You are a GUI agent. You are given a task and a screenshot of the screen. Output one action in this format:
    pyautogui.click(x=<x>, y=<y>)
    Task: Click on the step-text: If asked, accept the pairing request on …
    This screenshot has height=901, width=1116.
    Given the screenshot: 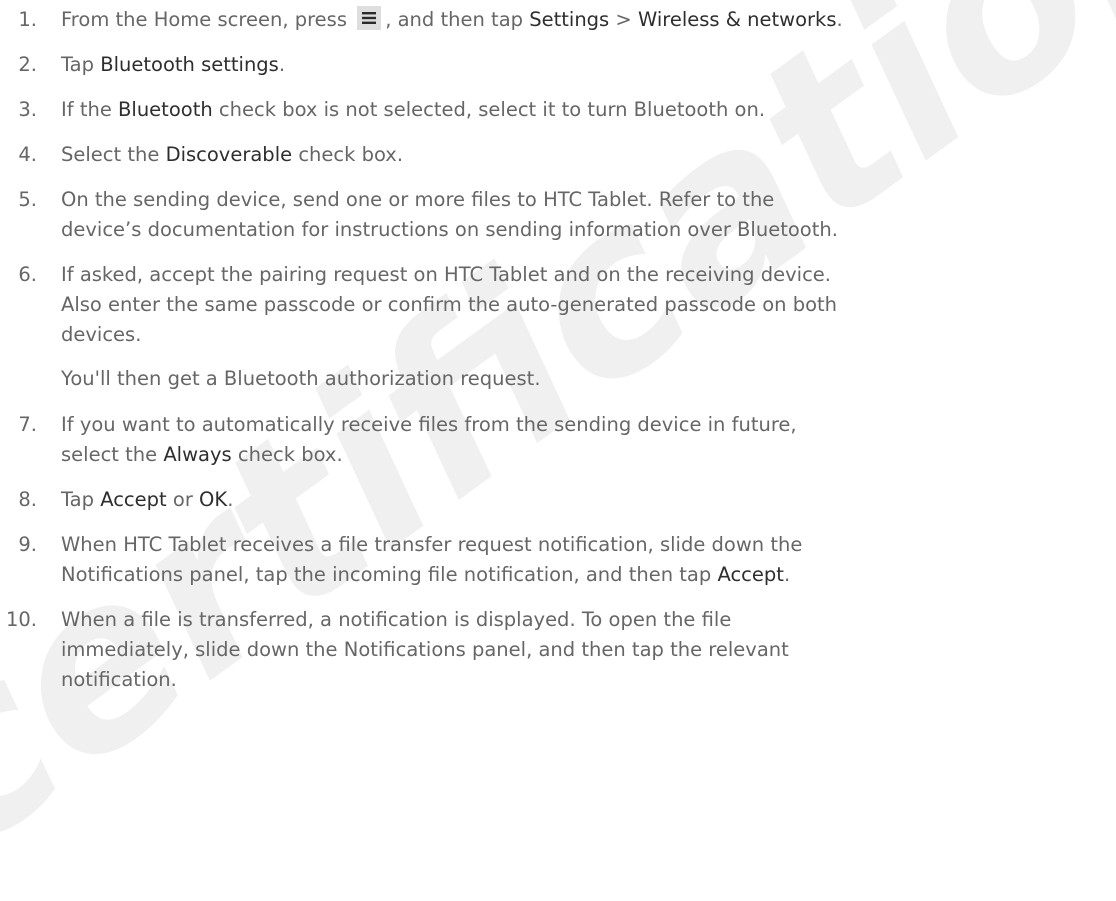 What is the action you would take?
    pyautogui.click(x=583, y=327)
    